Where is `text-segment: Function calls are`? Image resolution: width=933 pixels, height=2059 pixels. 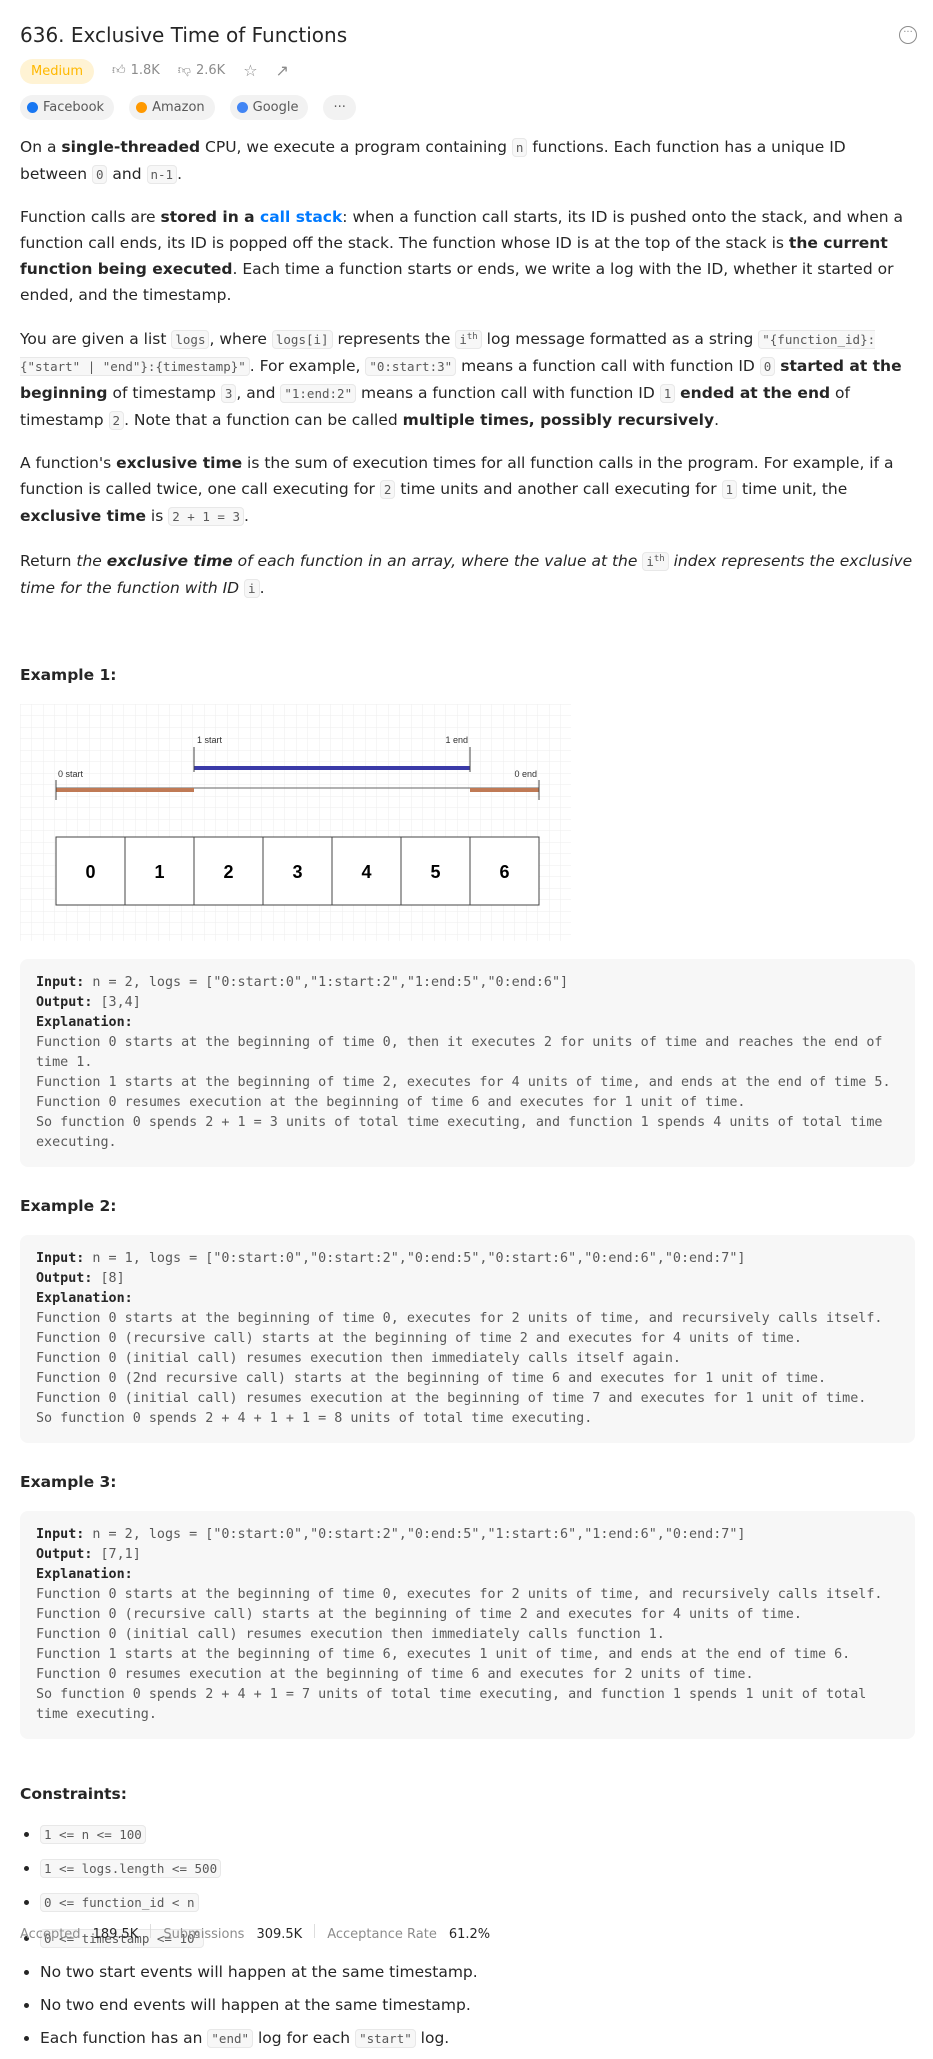 text-segment: Function calls are is located at coordinates (90, 217).